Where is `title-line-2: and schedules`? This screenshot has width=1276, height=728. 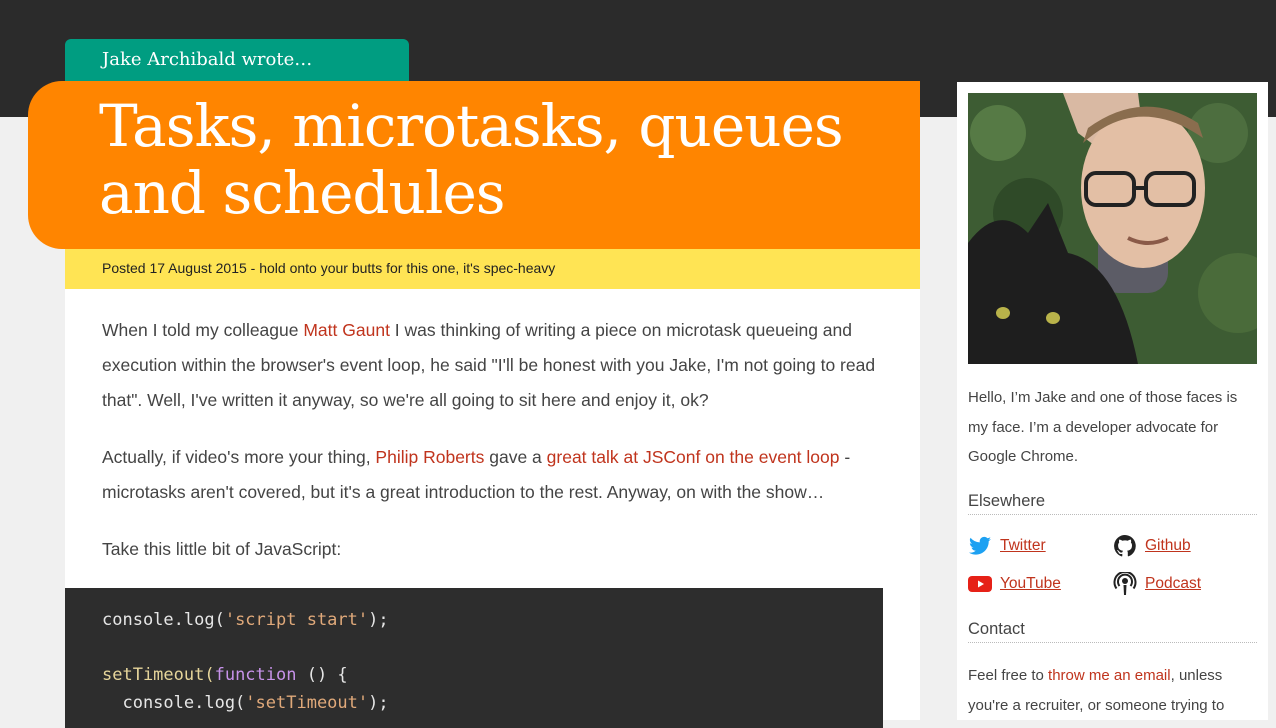 title-line-2: and schedules is located at coordinates (302, 193).